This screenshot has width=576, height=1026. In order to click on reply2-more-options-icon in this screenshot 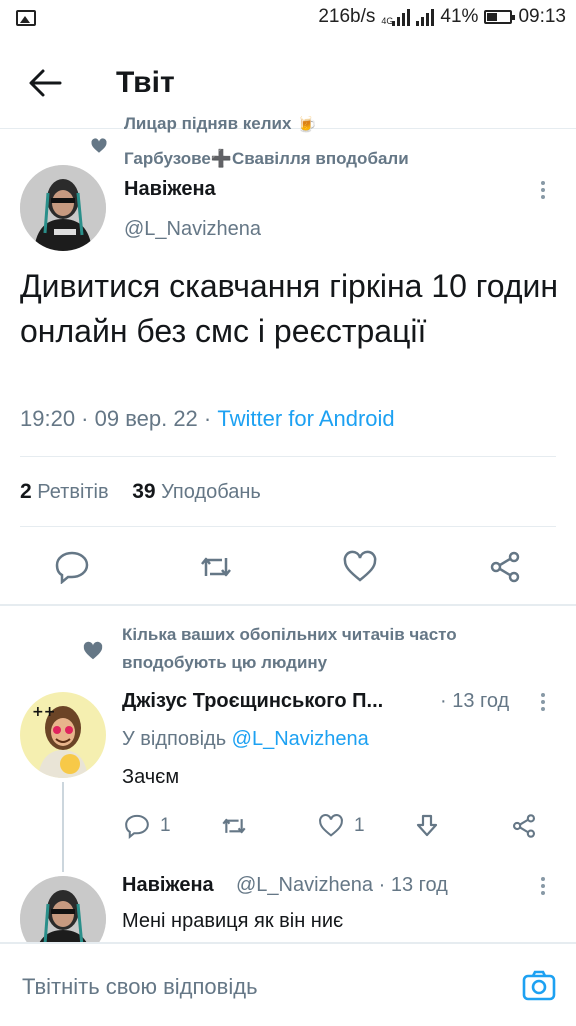, I will do `click(543, 886)`.